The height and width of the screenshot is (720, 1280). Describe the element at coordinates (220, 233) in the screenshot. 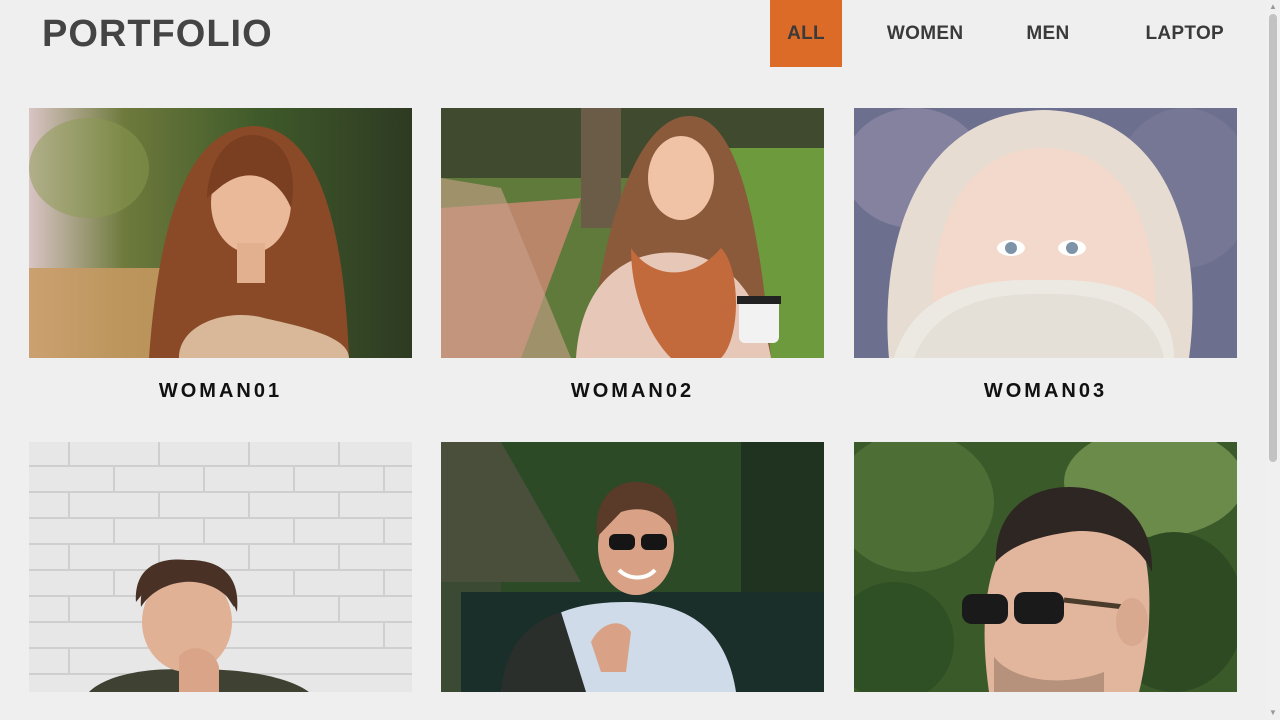

I see `portfolio-photo-woman01` at that location.